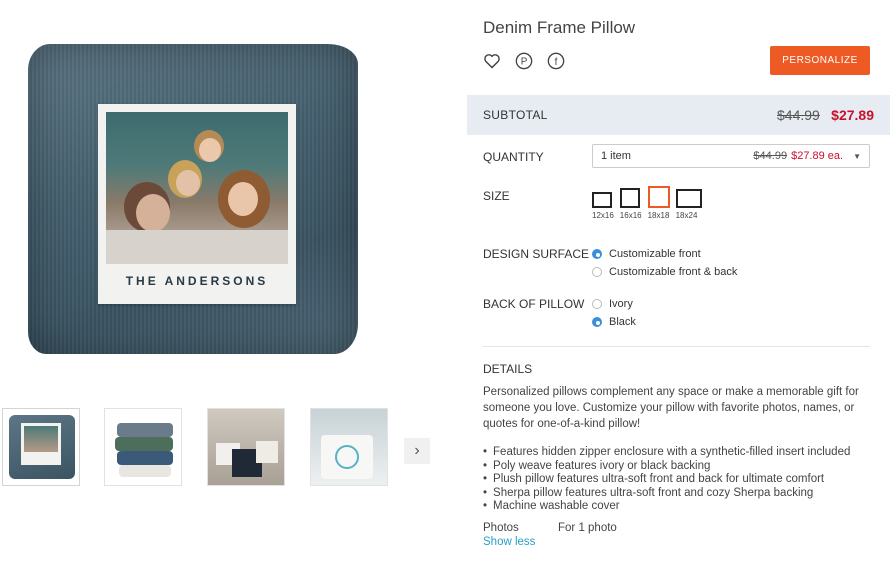  What do you see at coordinates (686, 215) in the screenshot?
I see `size-option-label: 18x24` at bounding box center [686, 215].